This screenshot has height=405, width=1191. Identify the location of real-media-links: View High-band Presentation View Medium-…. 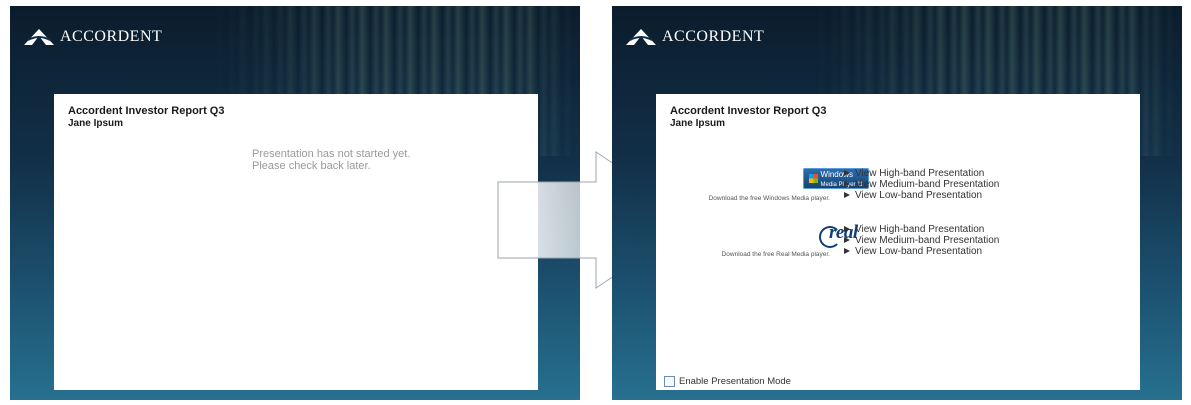
(921, 240).